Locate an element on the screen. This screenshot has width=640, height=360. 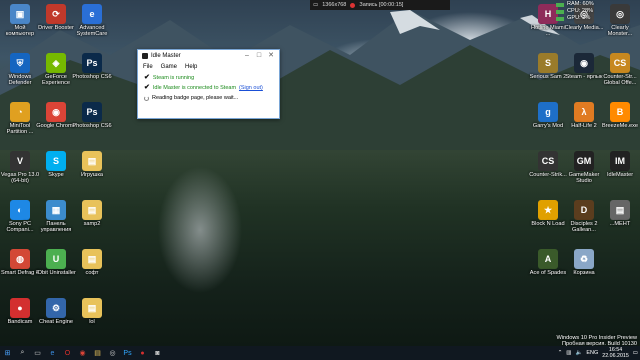
volume-icon: 🔈 is located at coordinates (579, 353).